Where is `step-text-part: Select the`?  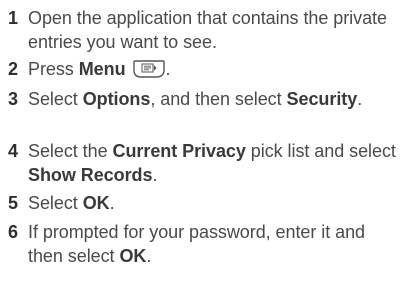 step-text-part: Select the is located at coordinates (70, 151).